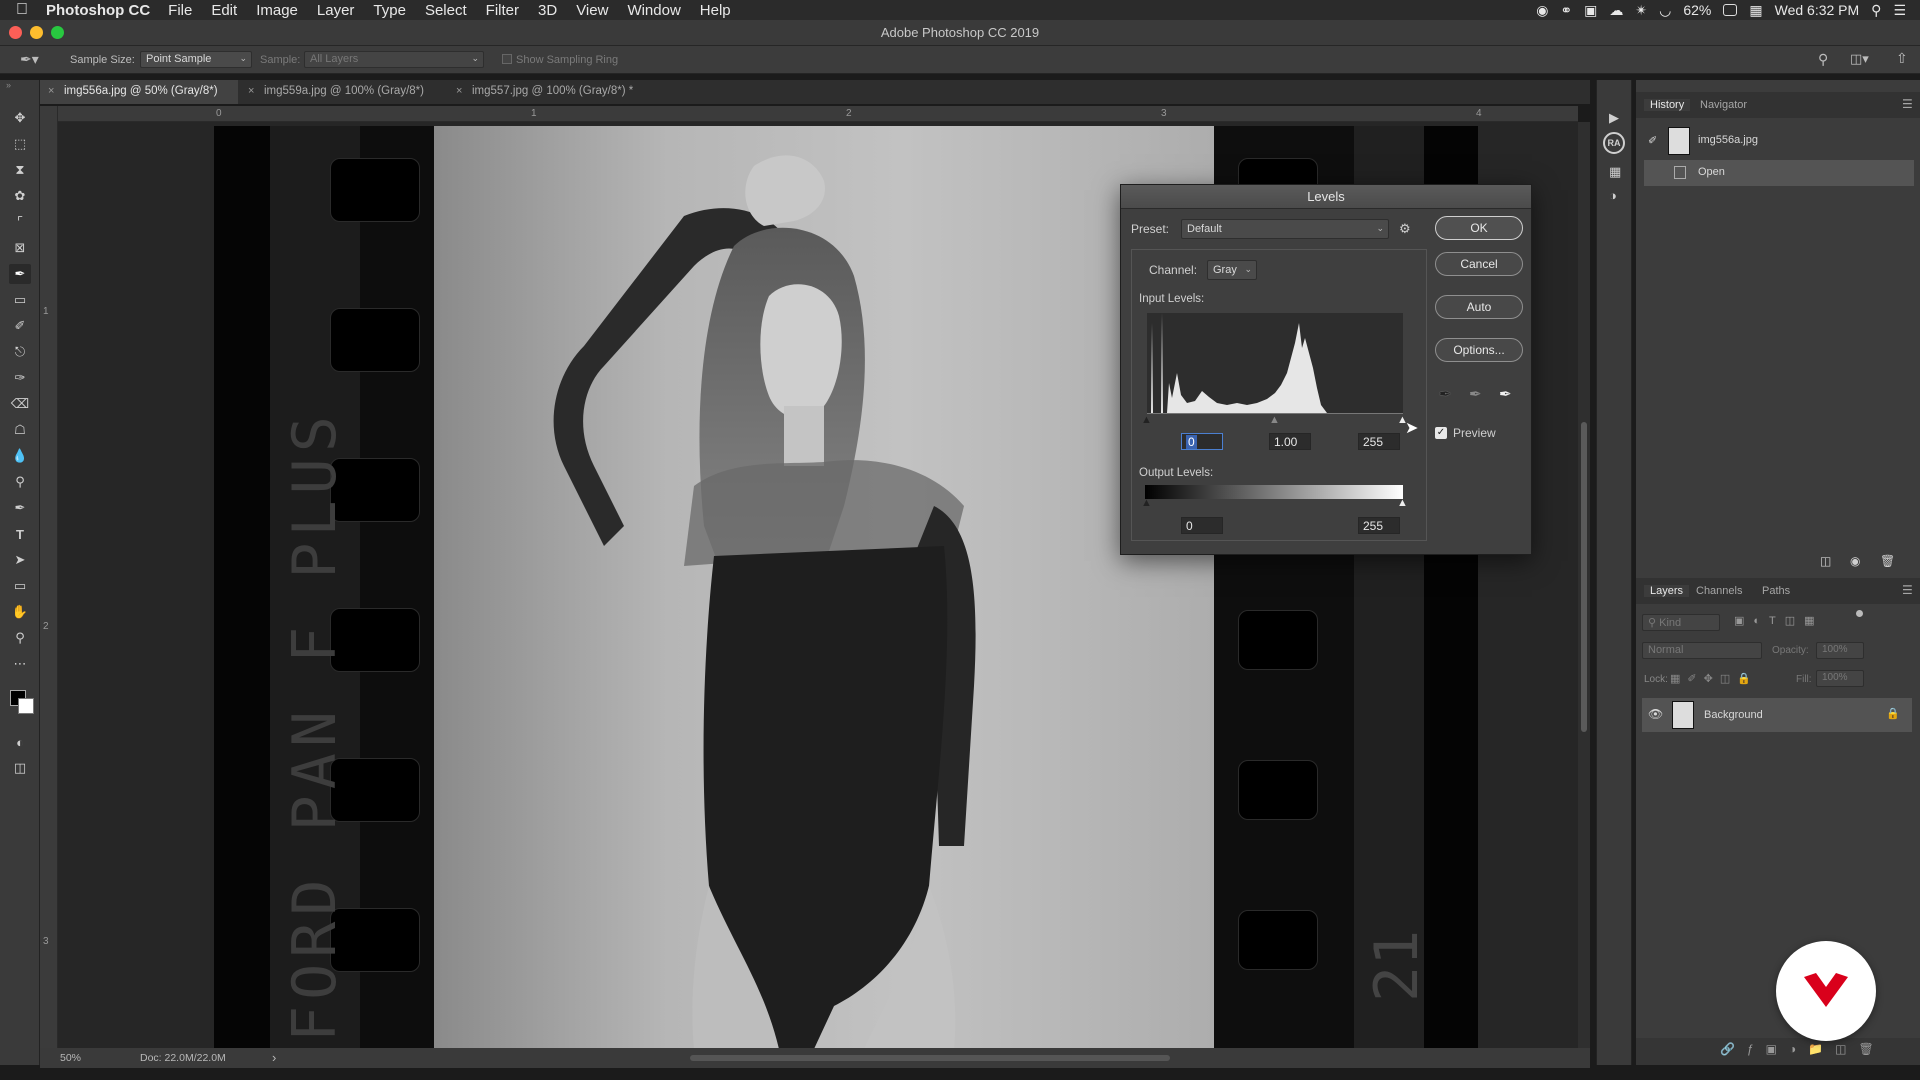 This screenshot has height=1080, width=1920. Describe the element at coordinates (20, 300) in the screenshot. I see `healing-brush-tool-icon: ▭` at that location.